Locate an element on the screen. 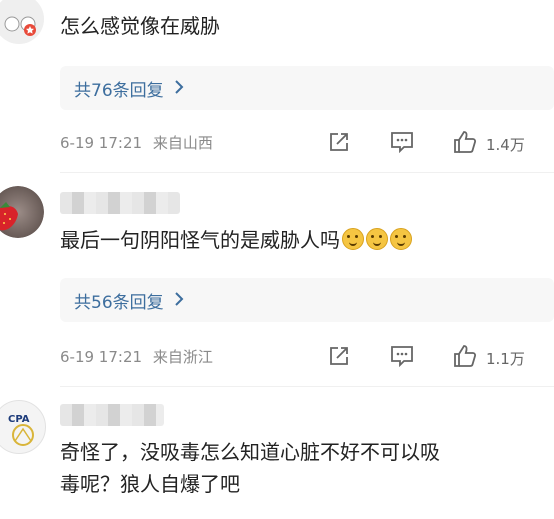 The width and height of the screenshot is (554, 519). avatar-label: CPA is located at coordinates (19, 419).